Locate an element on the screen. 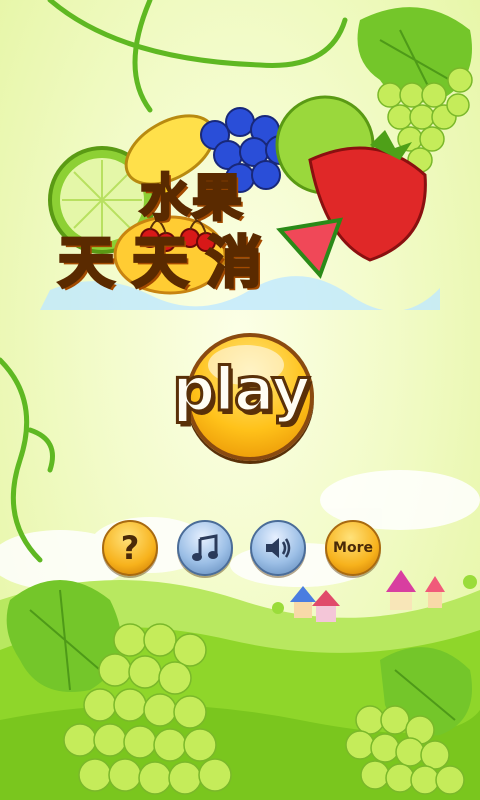  play-button: play is located at coordinates (241, 398).